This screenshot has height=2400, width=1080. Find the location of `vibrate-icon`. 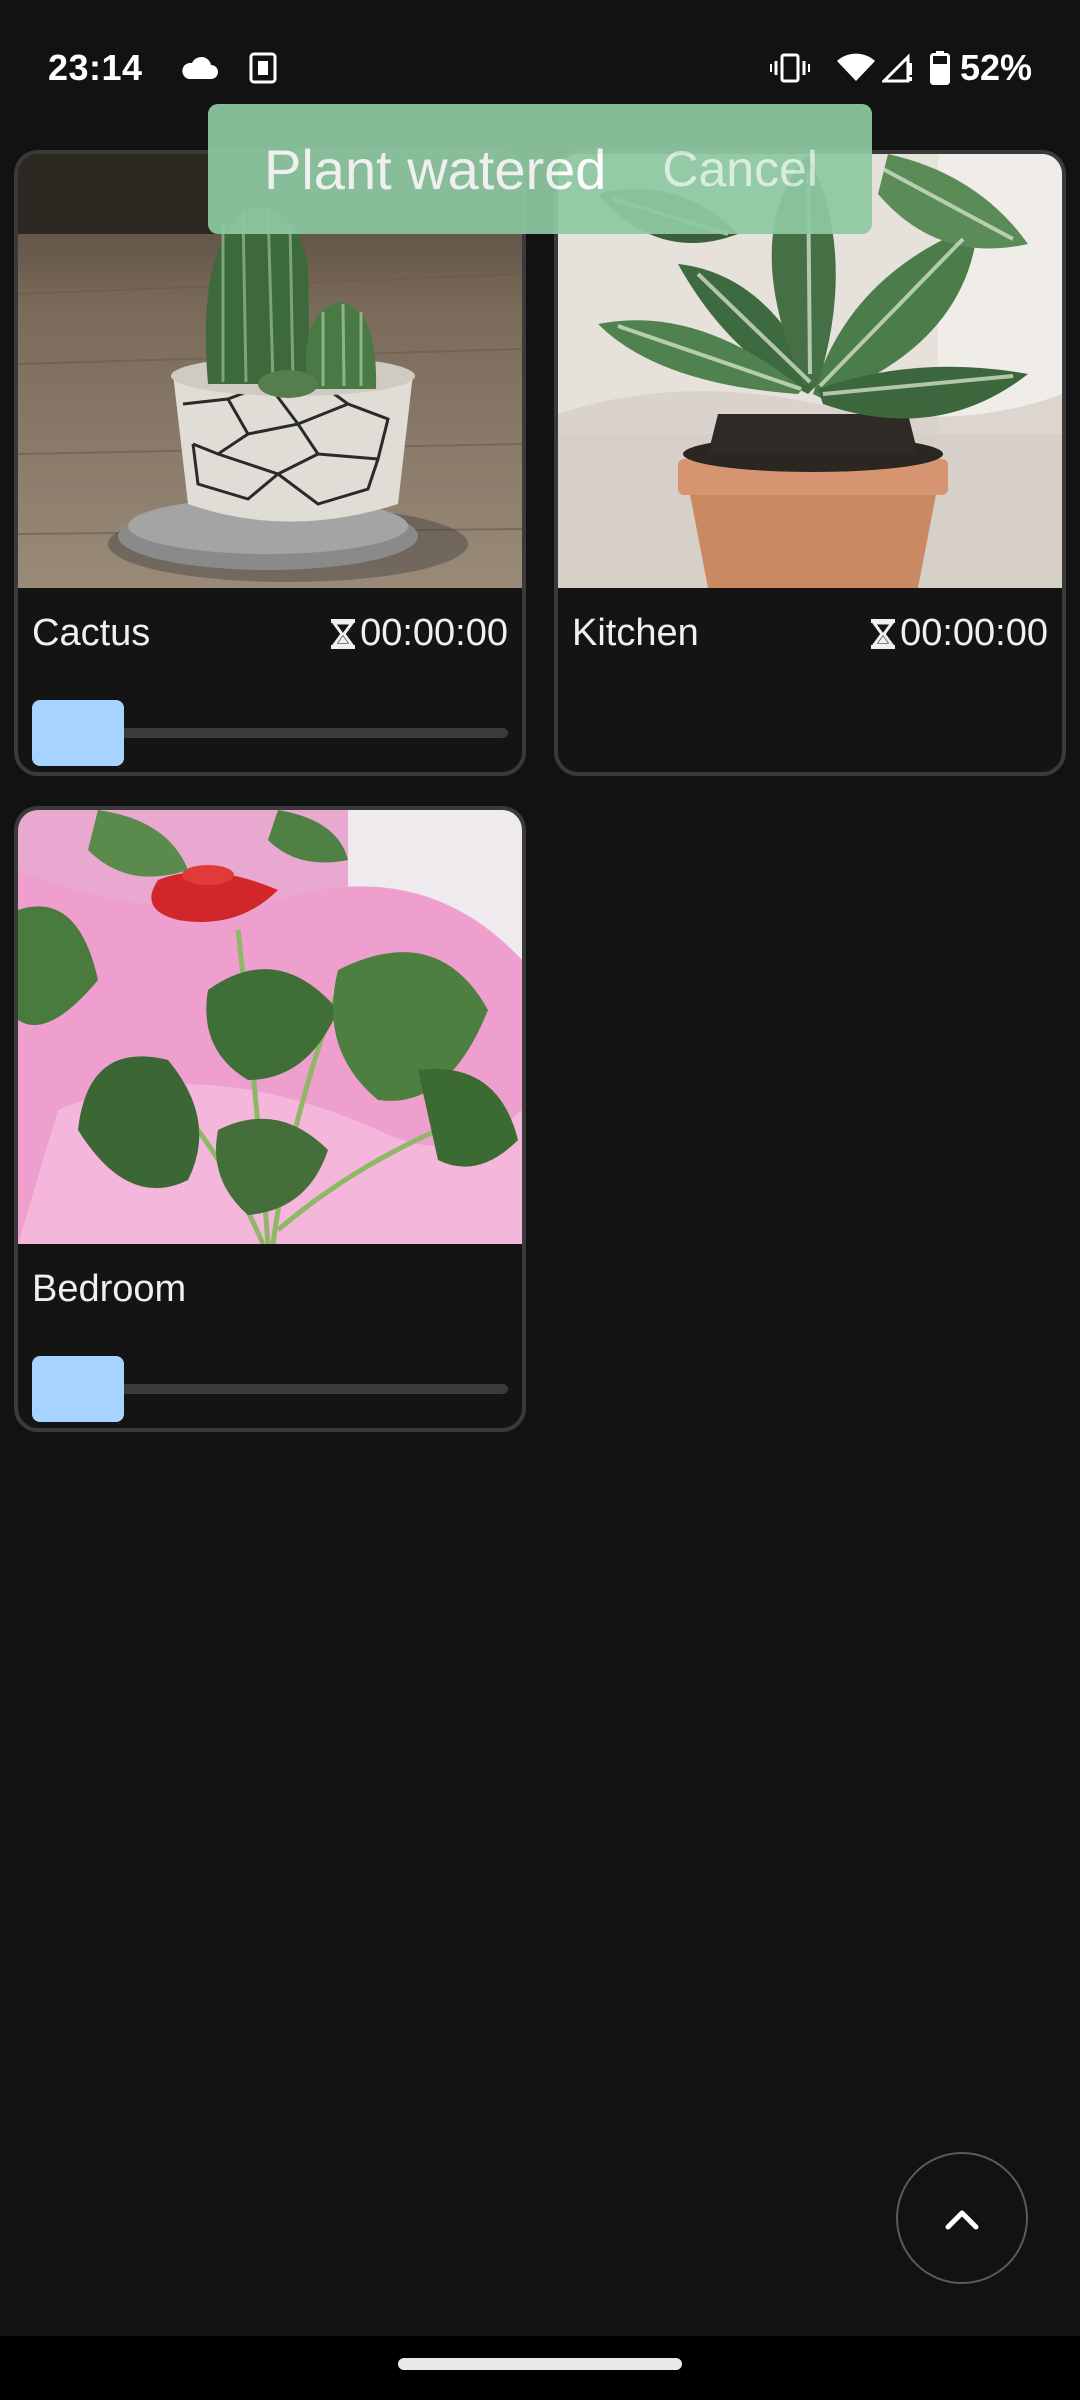

vibrate-icon is located at coordinates (789, 68).